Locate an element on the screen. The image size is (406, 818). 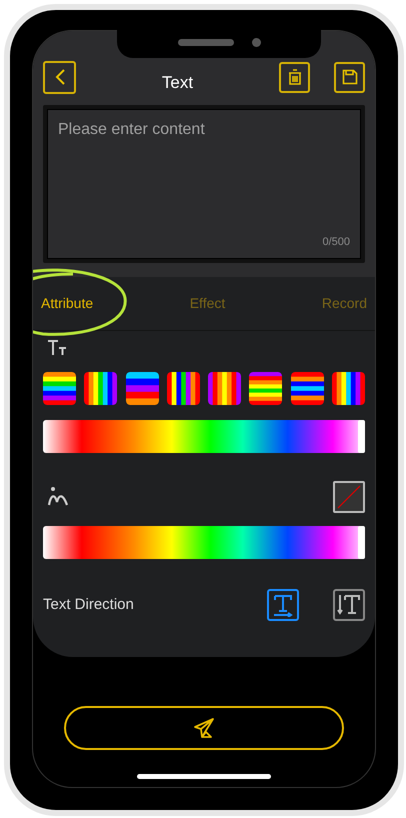
send-button is located at coordinates (204, 728).